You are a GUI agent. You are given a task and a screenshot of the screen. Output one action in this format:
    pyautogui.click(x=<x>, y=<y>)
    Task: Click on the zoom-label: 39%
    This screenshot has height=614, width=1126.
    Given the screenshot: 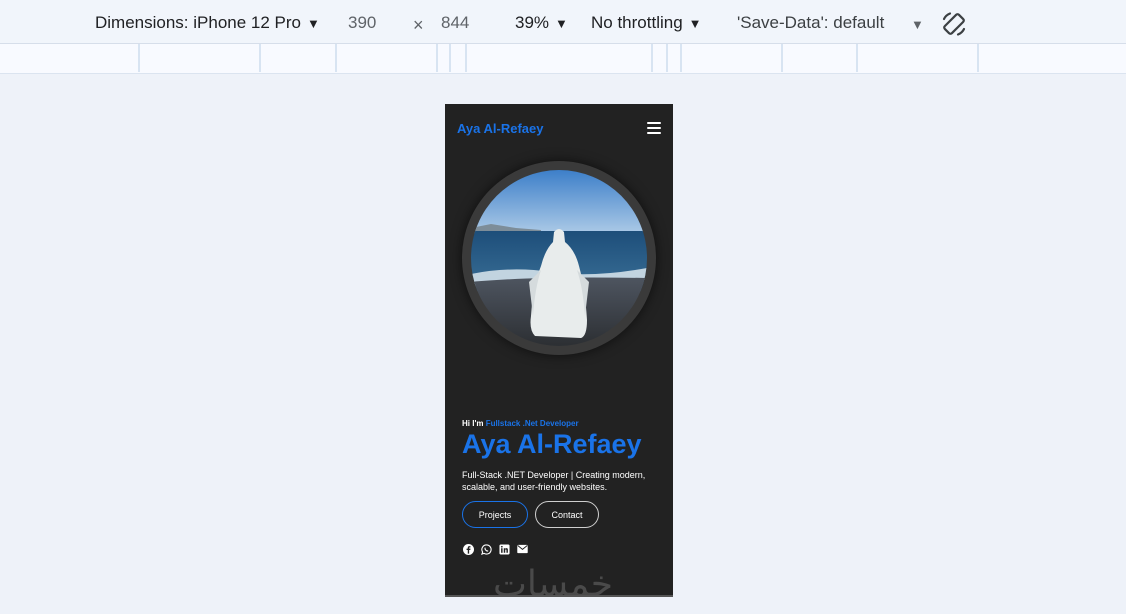 What is the action you would take?
    pyautogui.click(x=532, y=22)
    